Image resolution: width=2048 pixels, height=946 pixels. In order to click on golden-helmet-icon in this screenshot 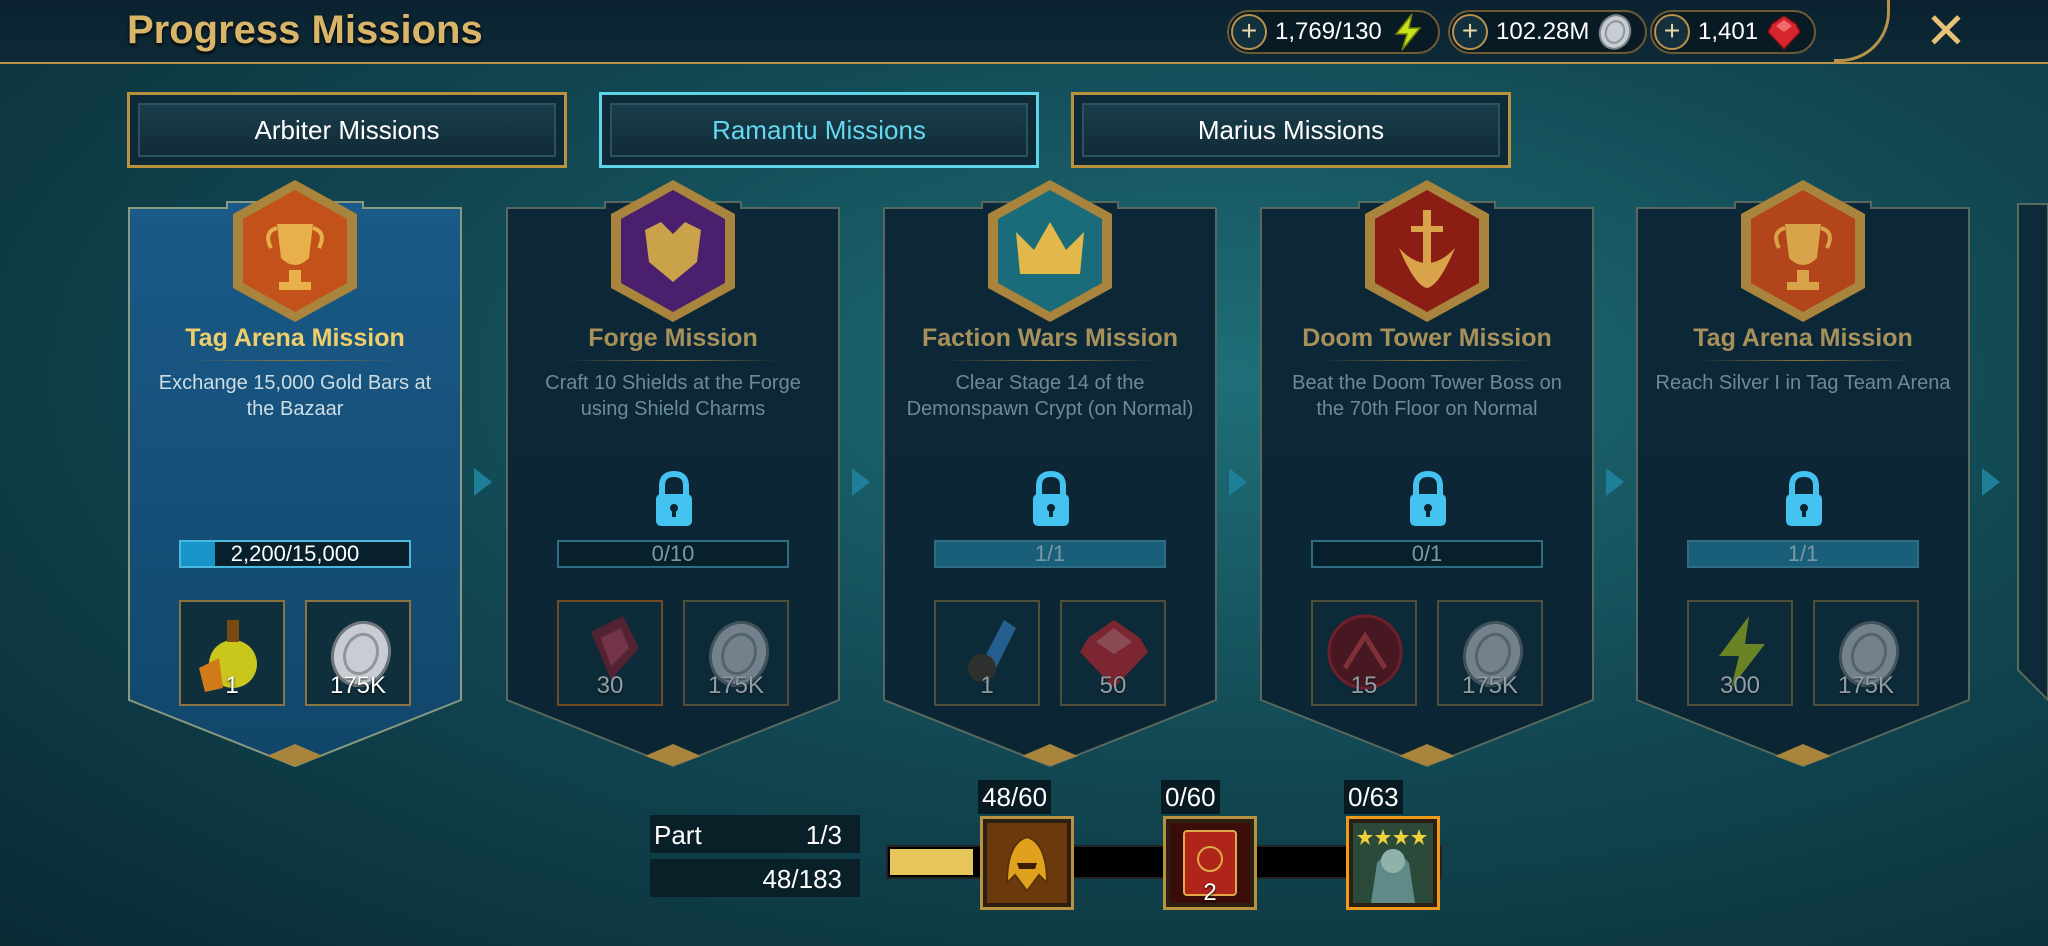, I will do `click(1027, 863)`.